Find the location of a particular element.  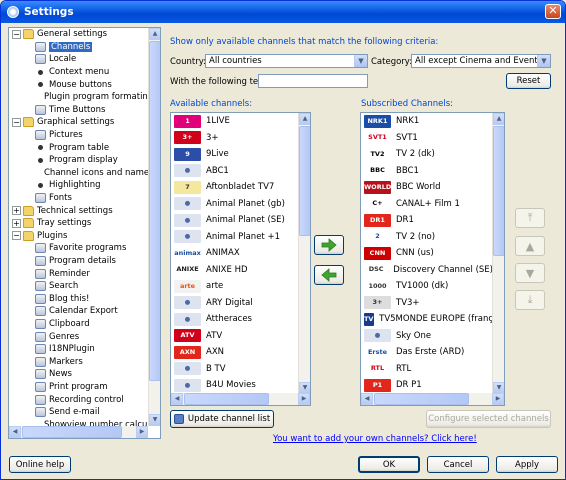

available-vscroll: ▲ ▼ is located at coordinates (304, 253).